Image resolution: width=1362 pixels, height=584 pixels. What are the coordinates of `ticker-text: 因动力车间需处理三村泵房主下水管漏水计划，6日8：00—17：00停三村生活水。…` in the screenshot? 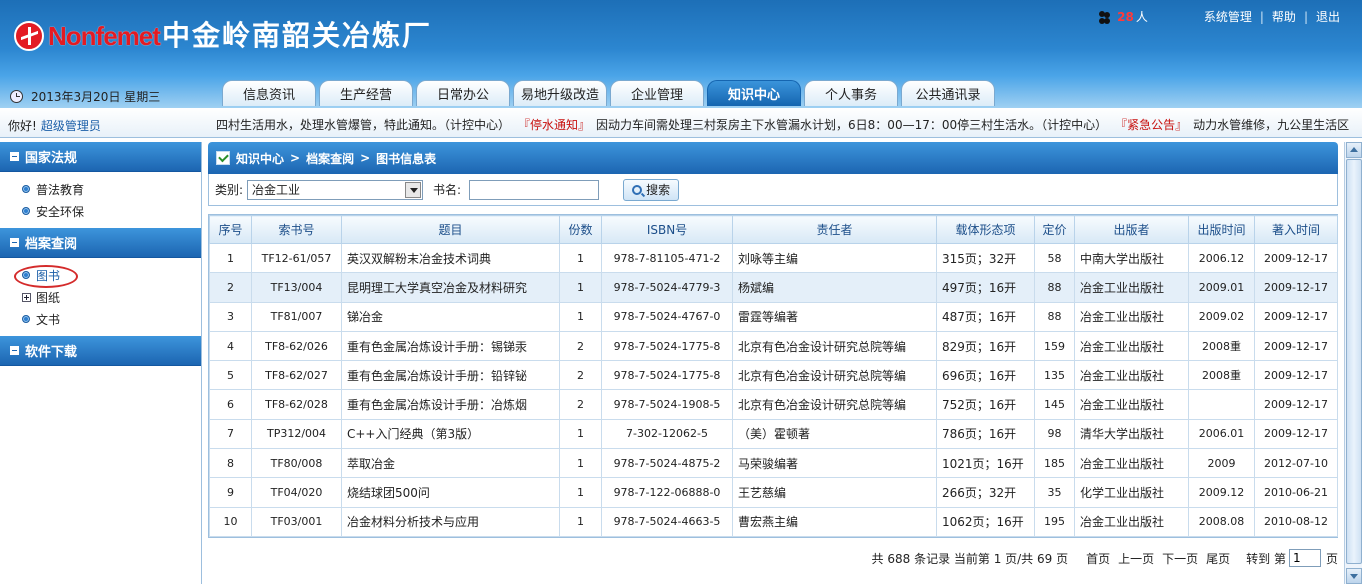 It's located at (852, 125).